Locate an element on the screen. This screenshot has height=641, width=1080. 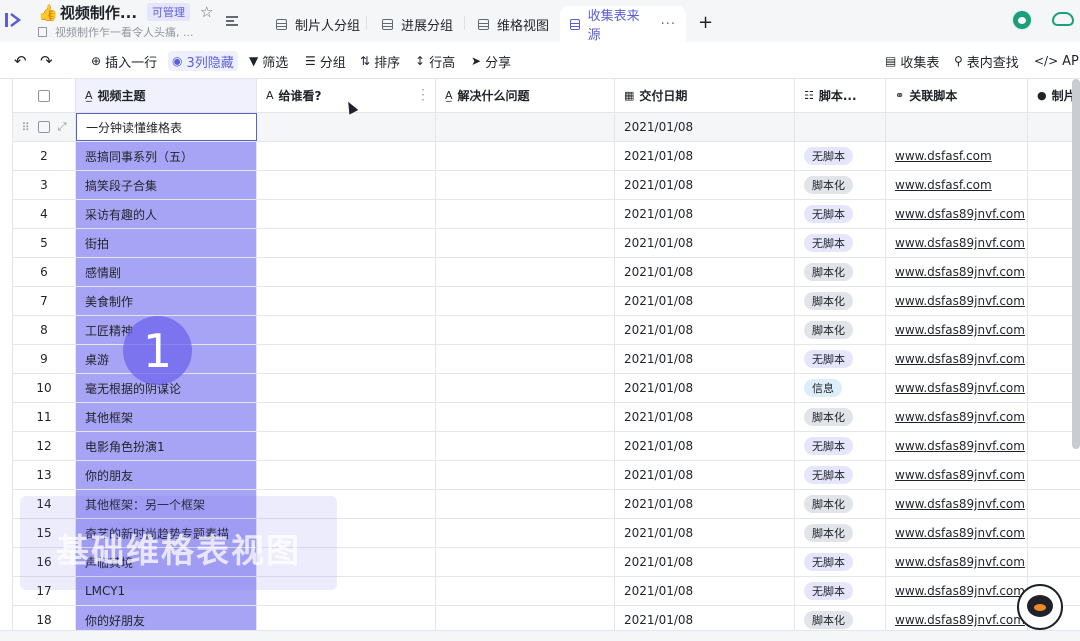
cell-subject: 一分钟读懂维格表 is located at coordinates (166, 127).